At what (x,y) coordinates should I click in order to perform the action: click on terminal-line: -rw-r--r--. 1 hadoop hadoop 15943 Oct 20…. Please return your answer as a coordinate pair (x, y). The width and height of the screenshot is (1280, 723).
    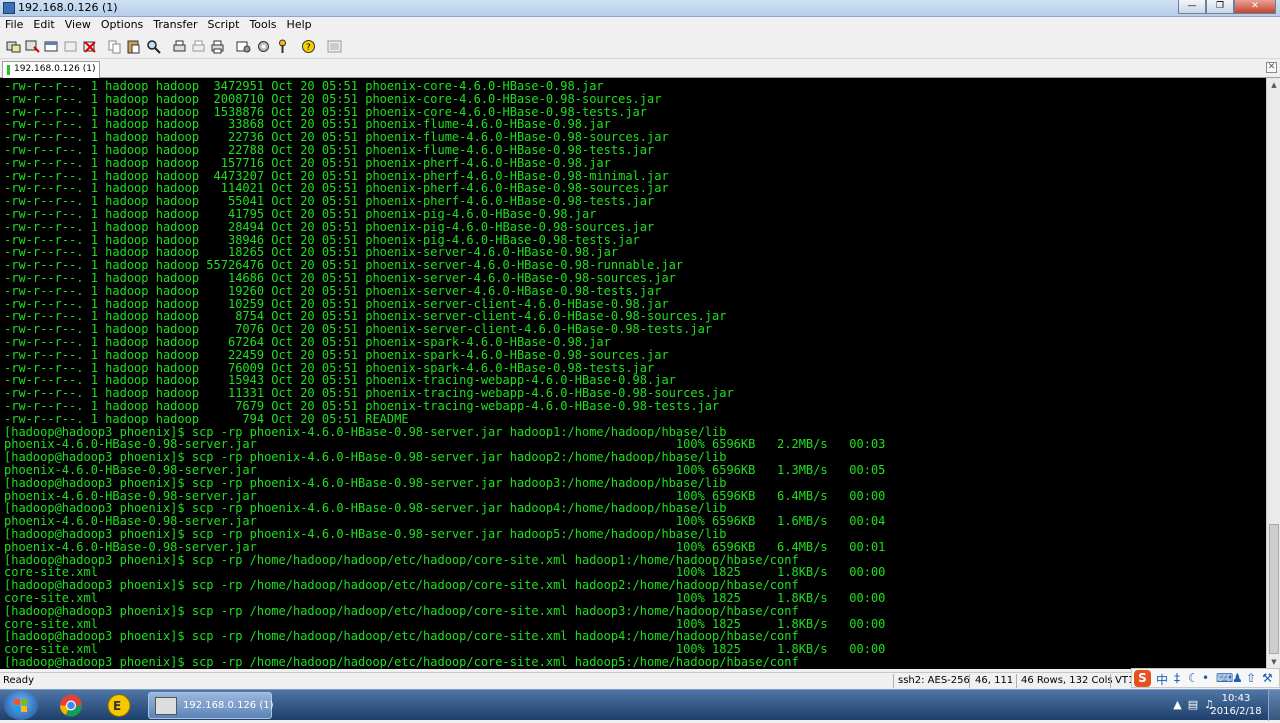
    Looking at the image, I should click on (340, 381).